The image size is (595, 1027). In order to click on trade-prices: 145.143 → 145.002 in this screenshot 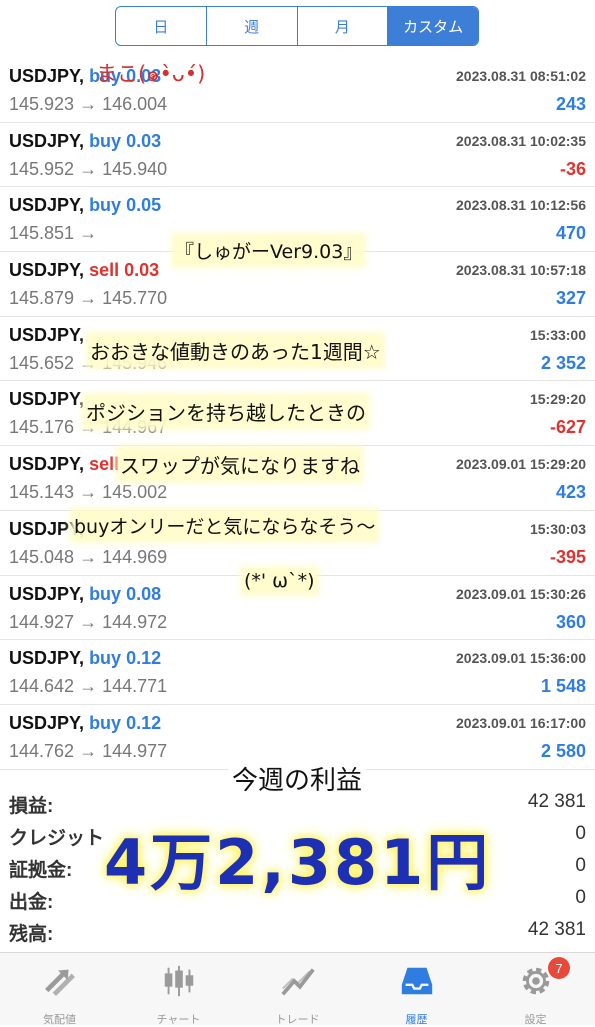, I will do `click(88, 492)`.